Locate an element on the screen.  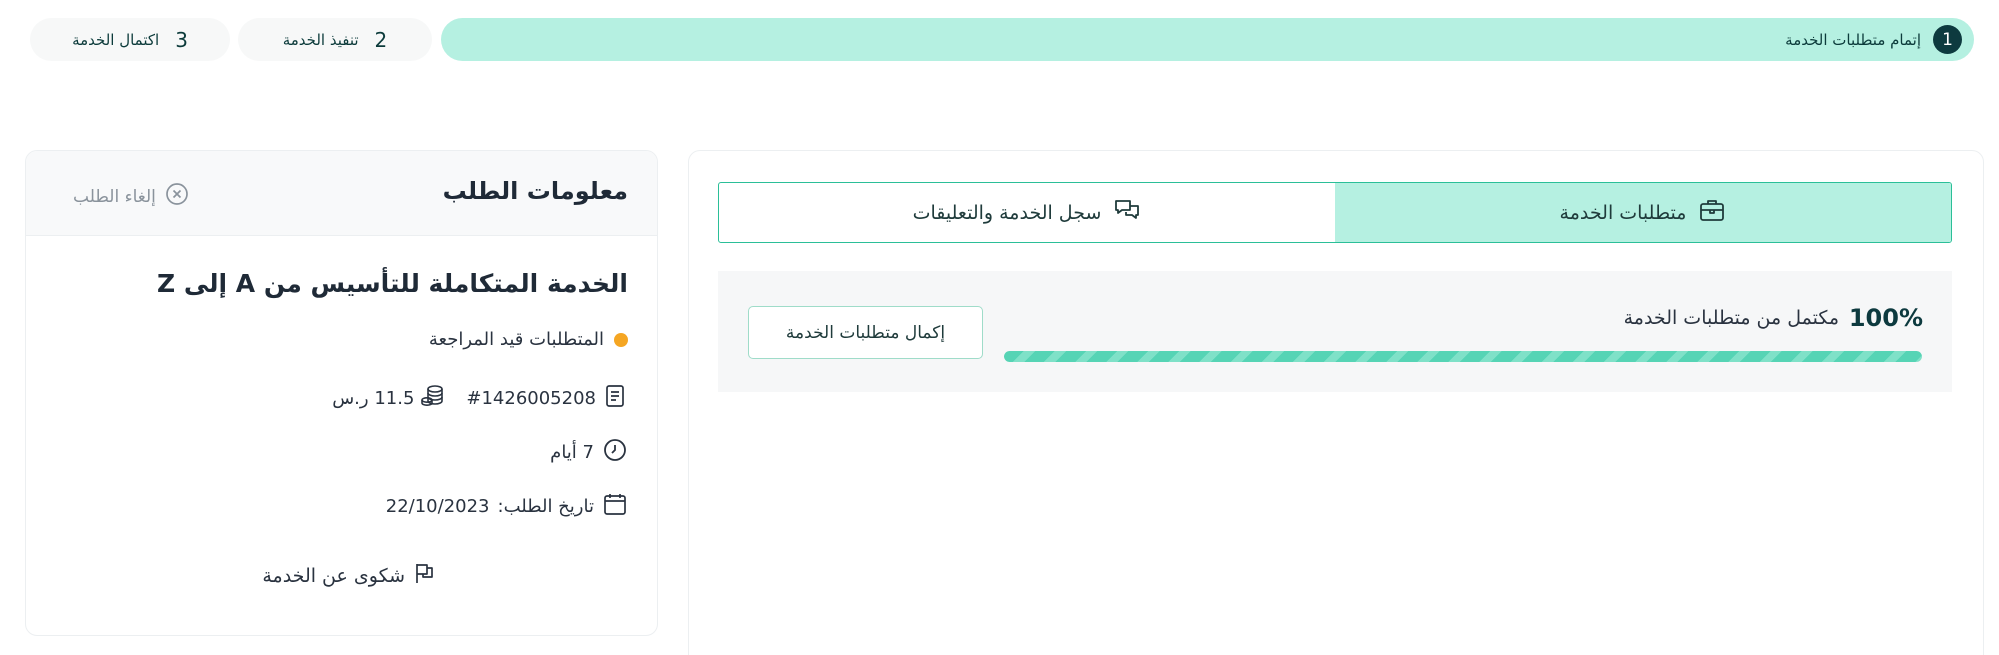
order-date-value: 22/10/2023 is located at coordinates (437, 506).